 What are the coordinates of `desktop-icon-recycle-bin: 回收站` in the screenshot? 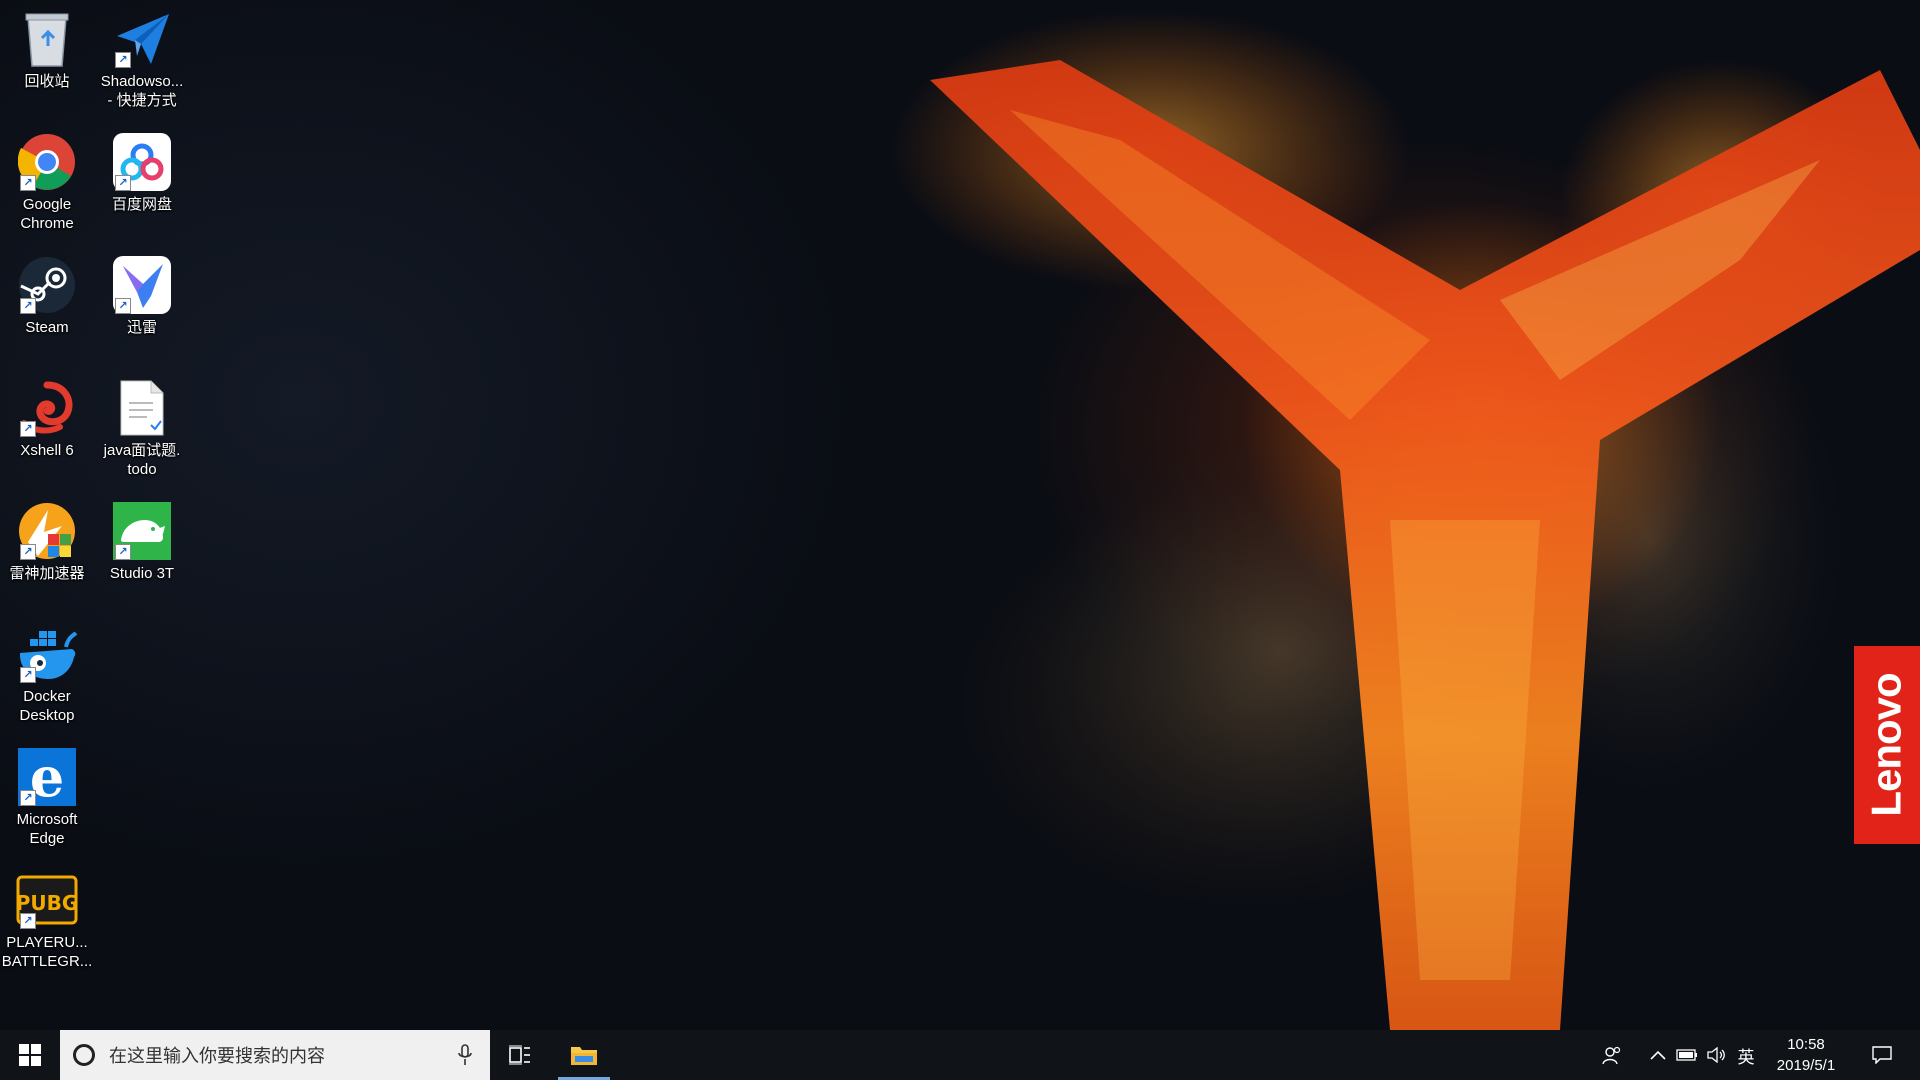 It's located at (47, 49).